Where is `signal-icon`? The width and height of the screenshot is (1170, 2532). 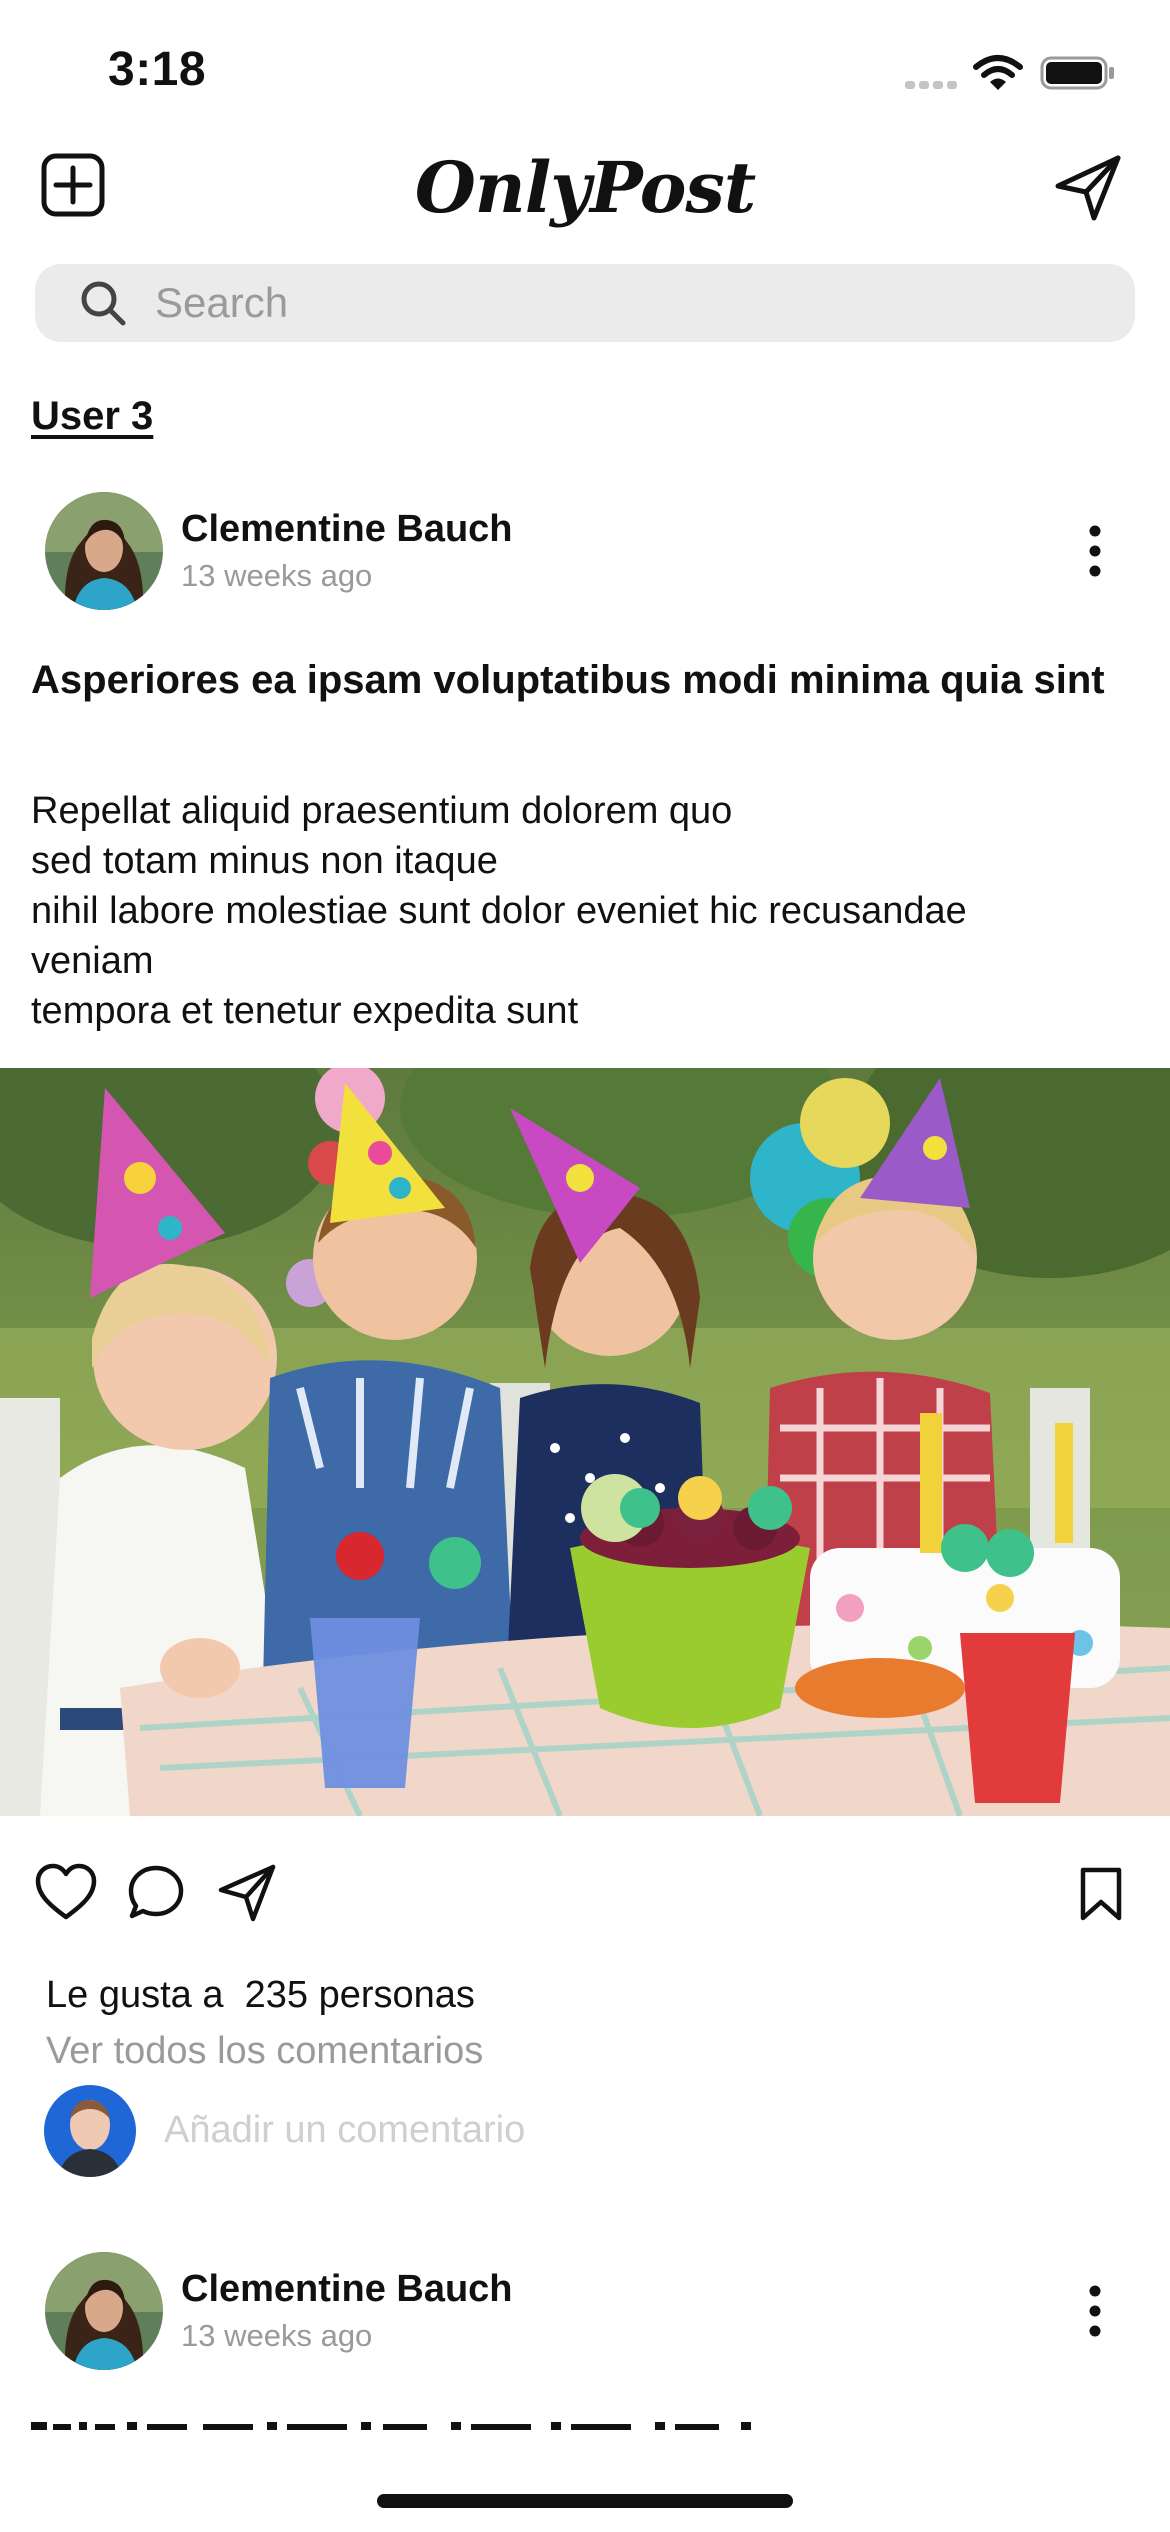
signal-icon is located at coordinates (931, 85).